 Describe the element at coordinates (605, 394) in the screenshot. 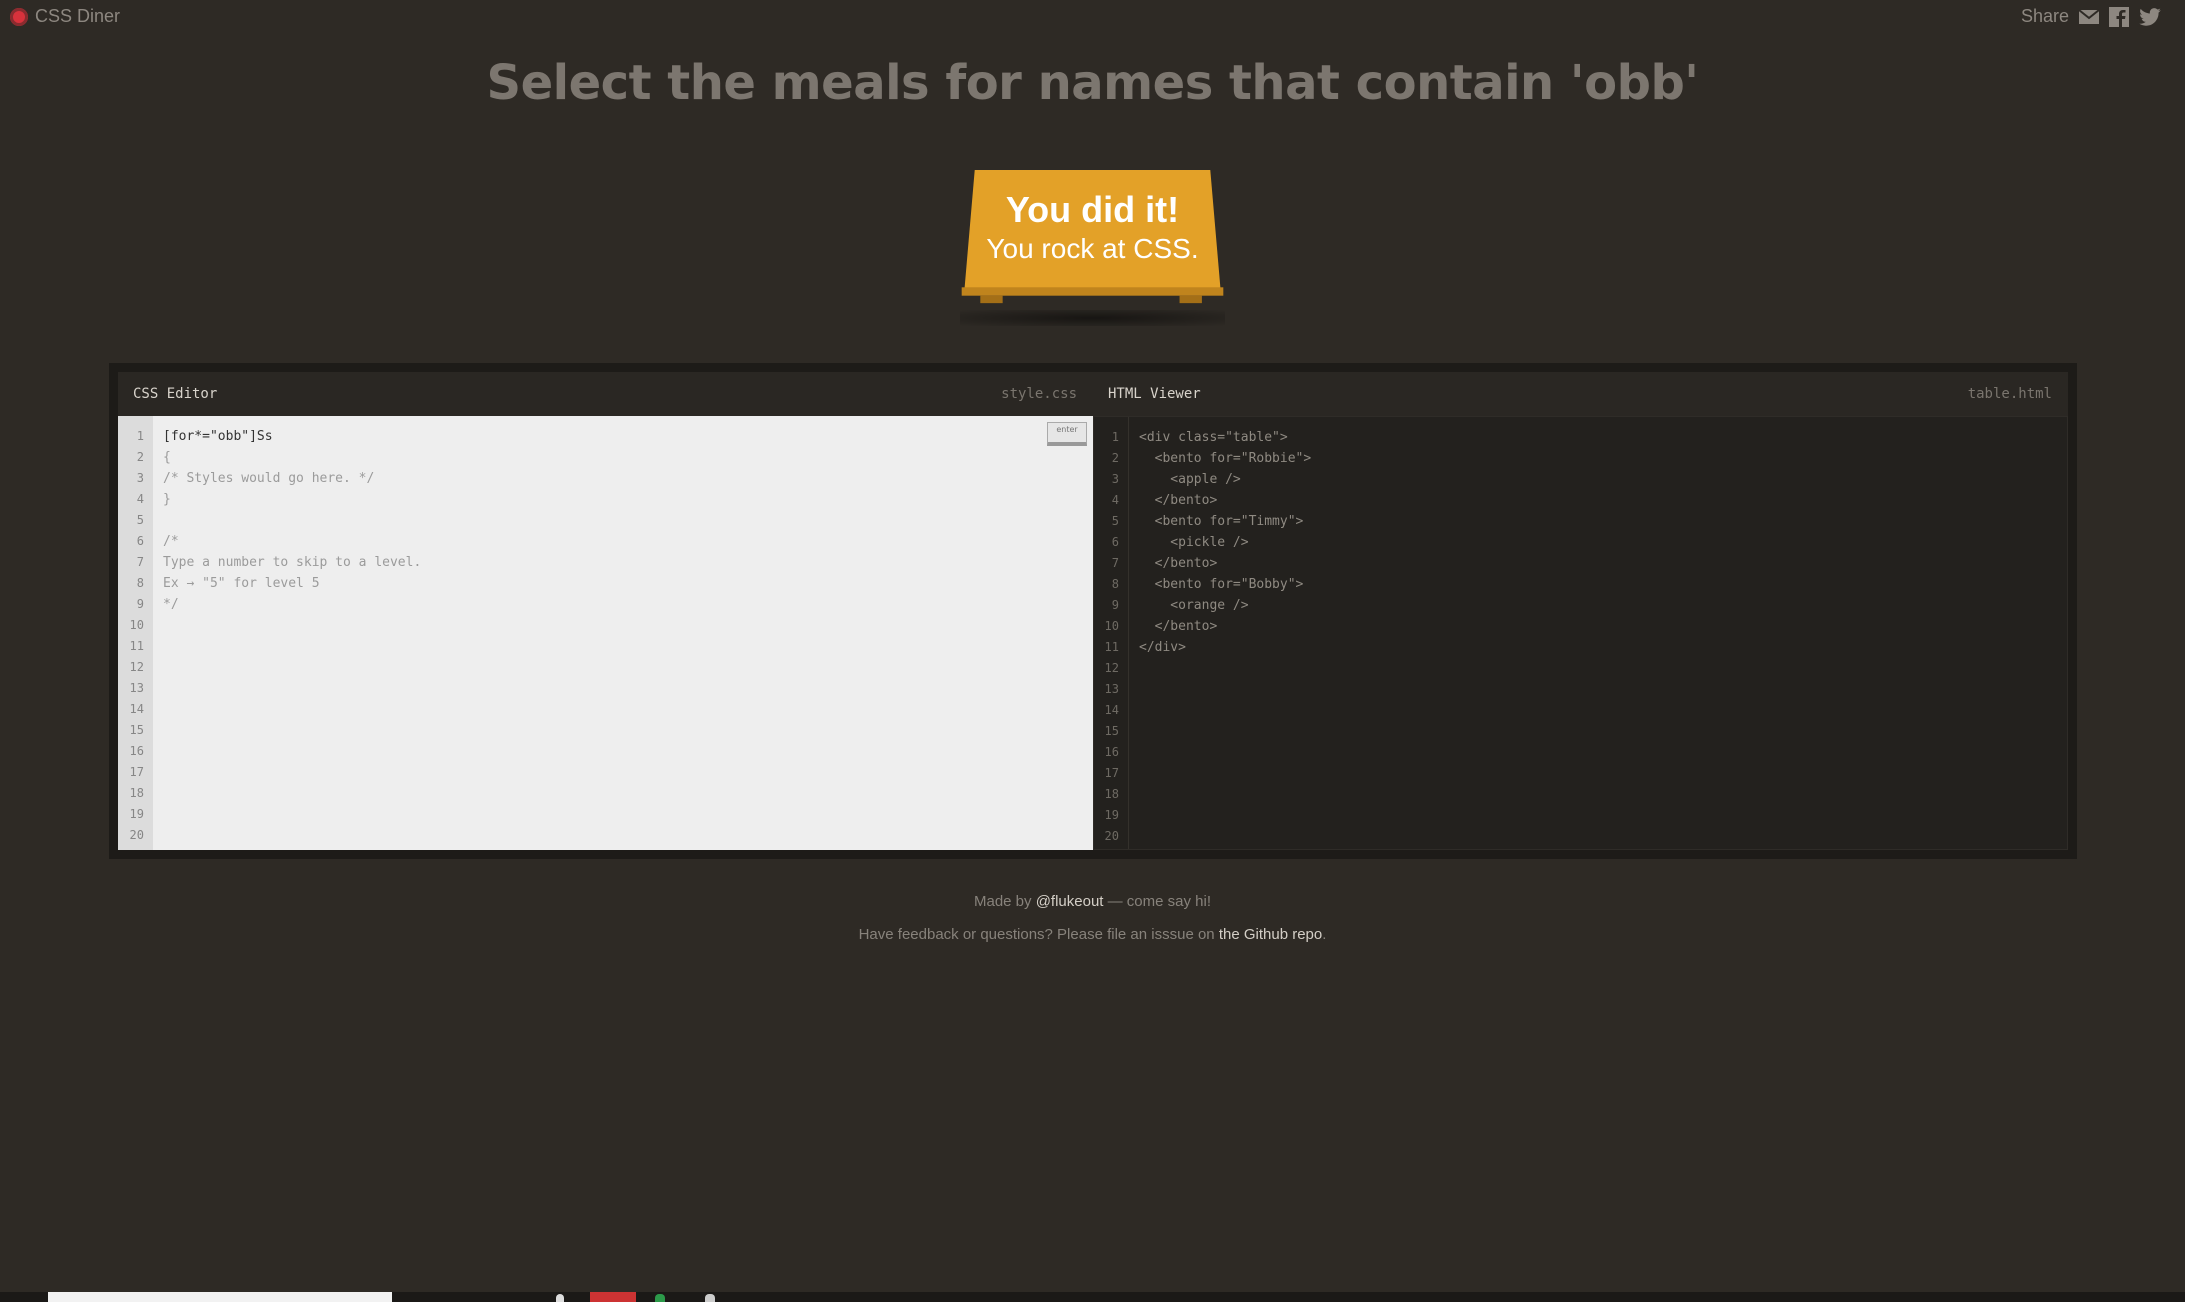

I see `css-editor-header: CSS Editor style.css` at that location.